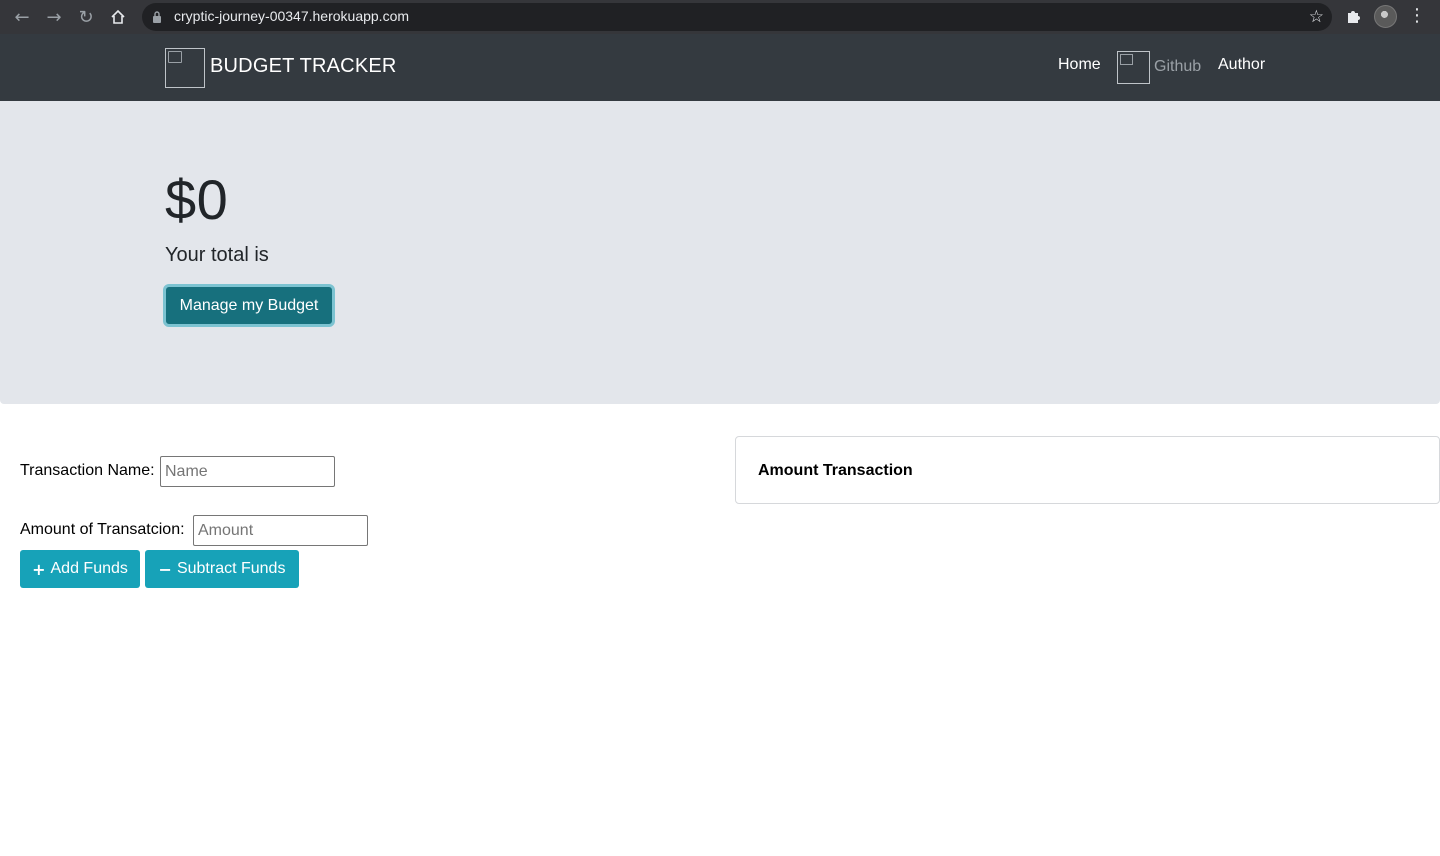 This screenshot has height=856, width=1440. Describe the element at coordinates (87, 470) in the screenshot. I see `transaction-name-label: Transaction Name:` at that location.